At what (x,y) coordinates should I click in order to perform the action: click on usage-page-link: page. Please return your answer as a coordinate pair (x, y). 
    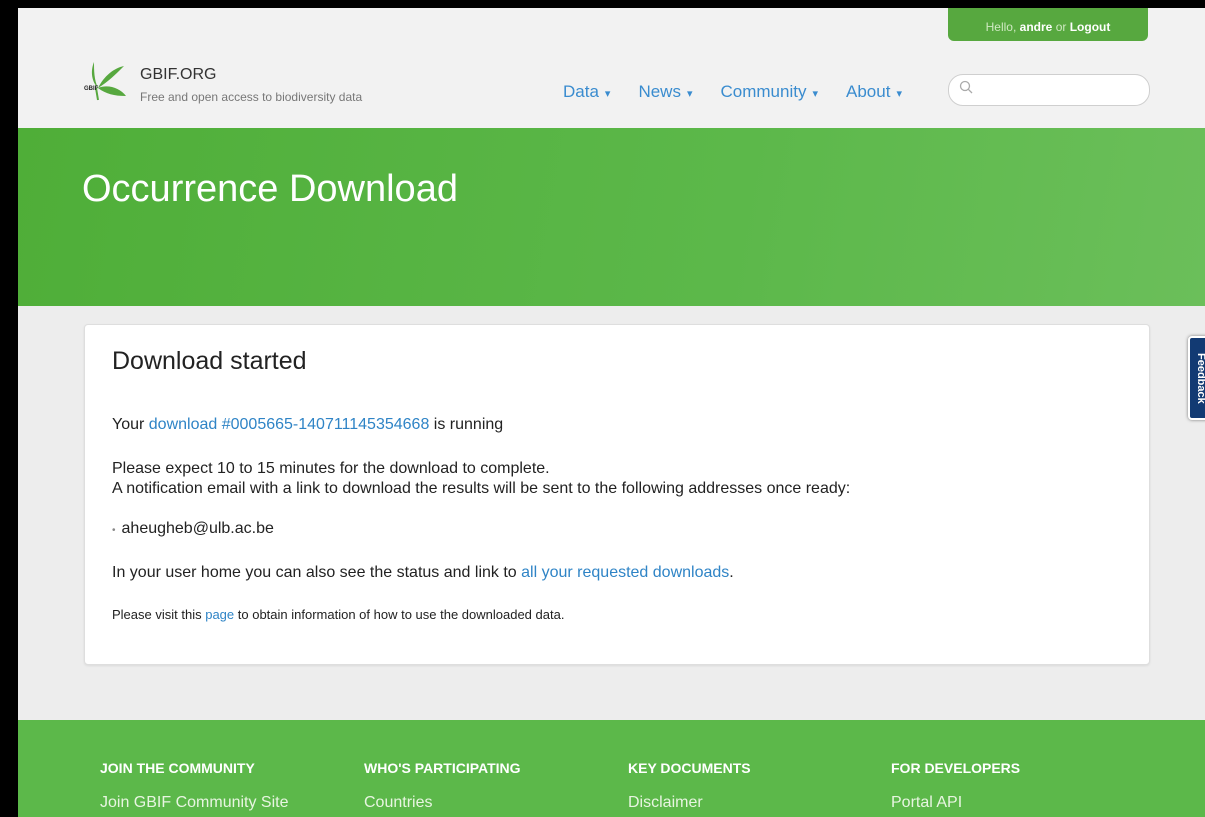
    Looking at the image, I should click on (219, 614).